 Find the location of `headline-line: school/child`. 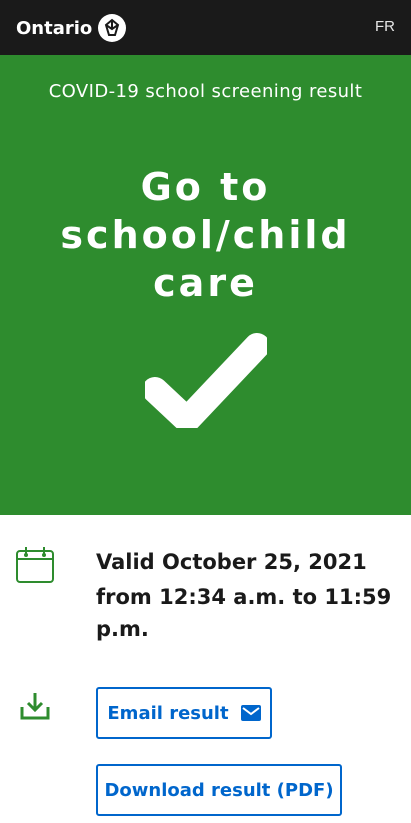

headline-line: school/child is located at coordinates (205, 235).